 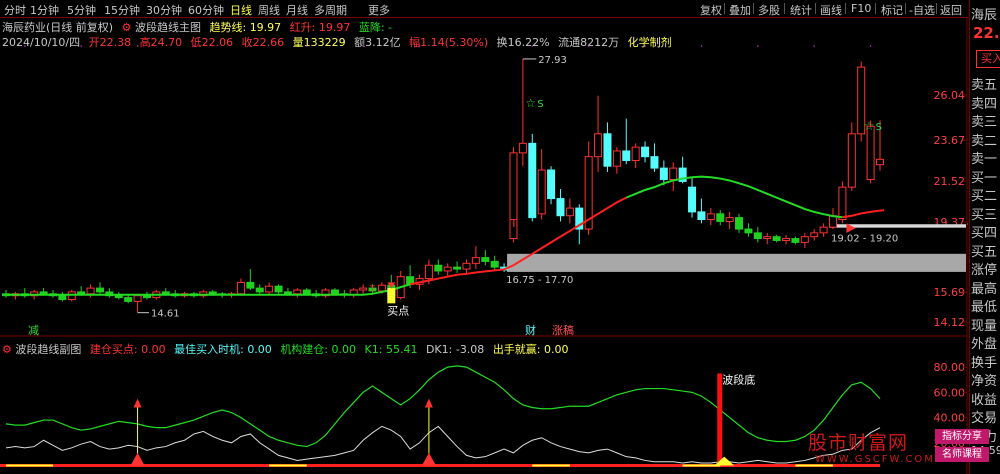 I want to click on buy-point-label: 买点, so click(x=398, y=310).